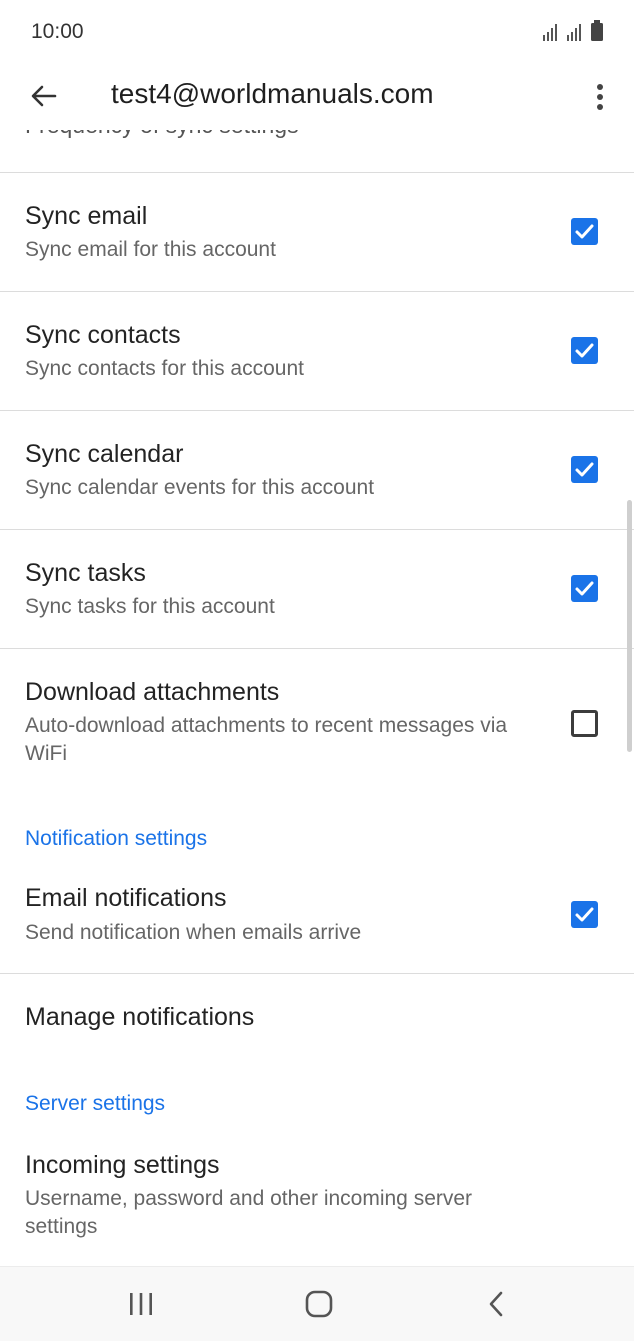 This screenshot has height=1341, width=634. I want to click on app-bar: test4@worldmanuals.com, so click(317, 97).